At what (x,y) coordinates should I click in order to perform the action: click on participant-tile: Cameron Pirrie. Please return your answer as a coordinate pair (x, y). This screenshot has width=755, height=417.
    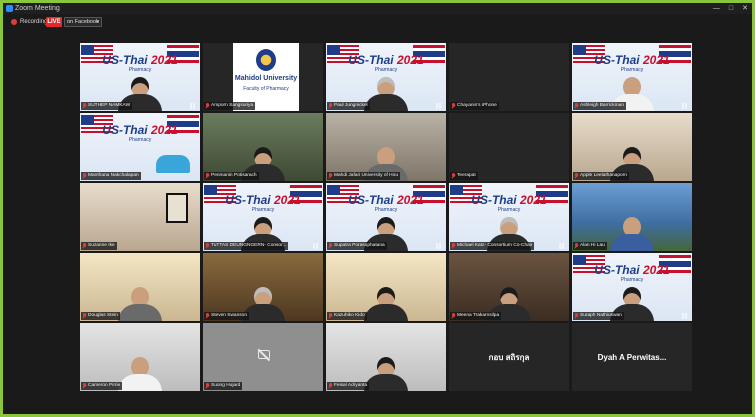
    Looking at the image, I should click on (140, 357).